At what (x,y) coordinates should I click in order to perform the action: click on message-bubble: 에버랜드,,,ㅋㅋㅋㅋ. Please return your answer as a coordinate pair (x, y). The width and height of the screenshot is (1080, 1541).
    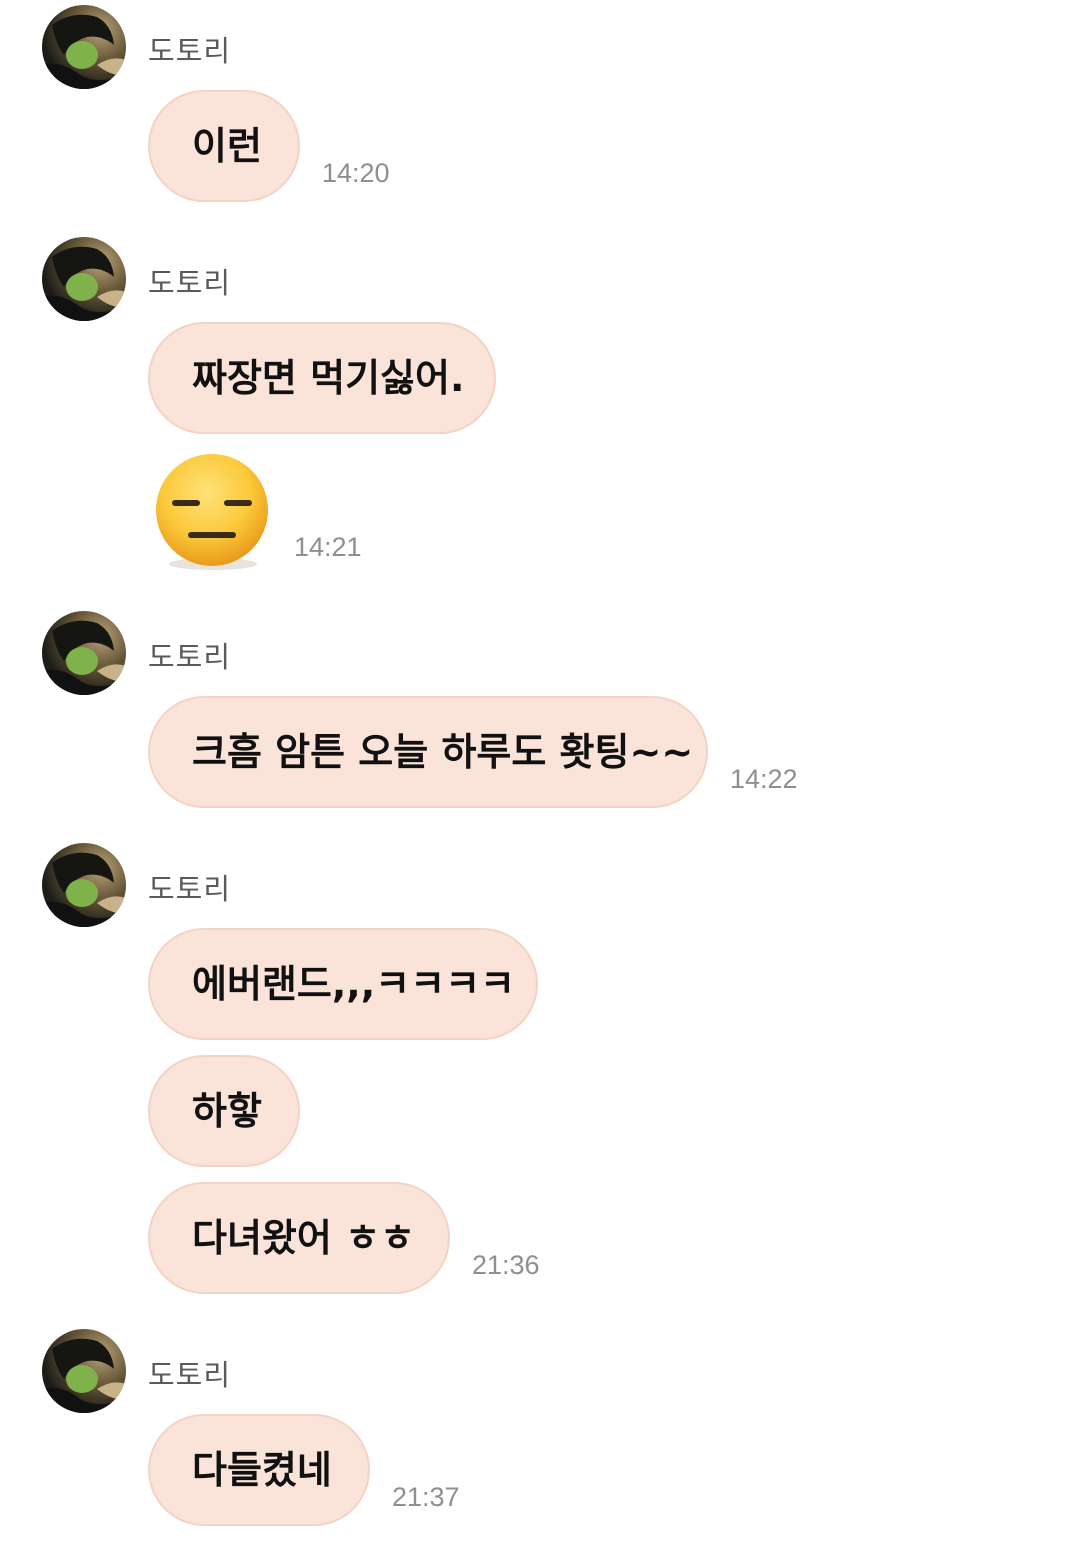
    Looking at the image, I should click on (343, 984).